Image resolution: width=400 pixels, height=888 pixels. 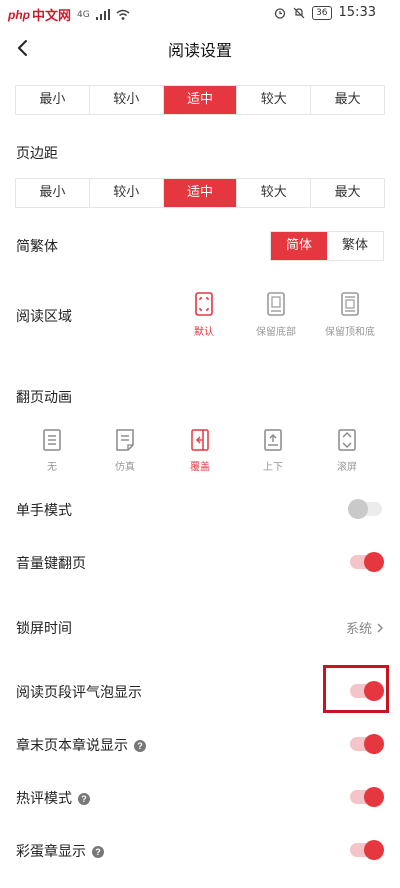 I want to click on font-size-option: 最小, so click(x=53, y=100).